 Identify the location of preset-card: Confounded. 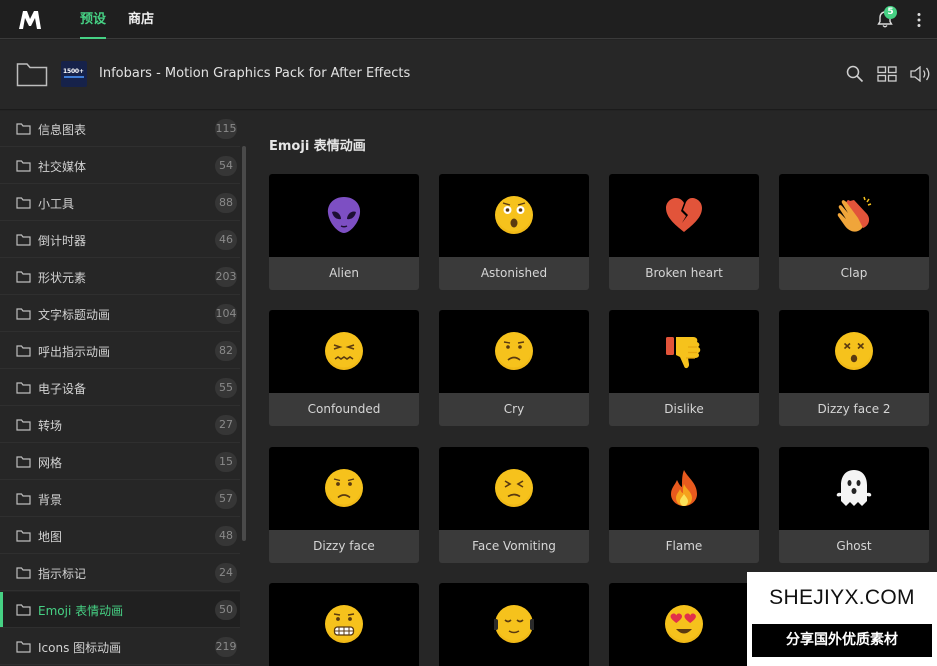
(344, 368).